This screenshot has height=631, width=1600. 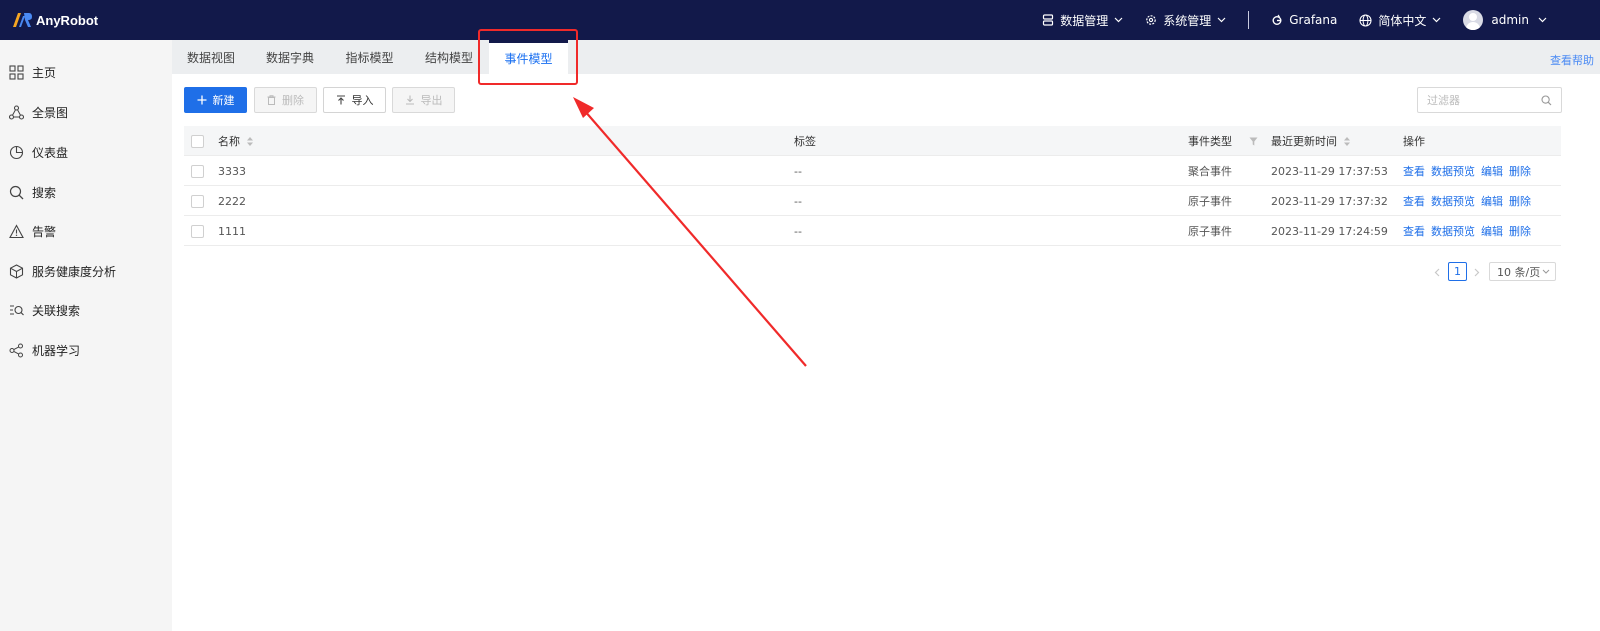 I want to click on column-header-updated: 最近更新时间, so click(x=1311, y=141).